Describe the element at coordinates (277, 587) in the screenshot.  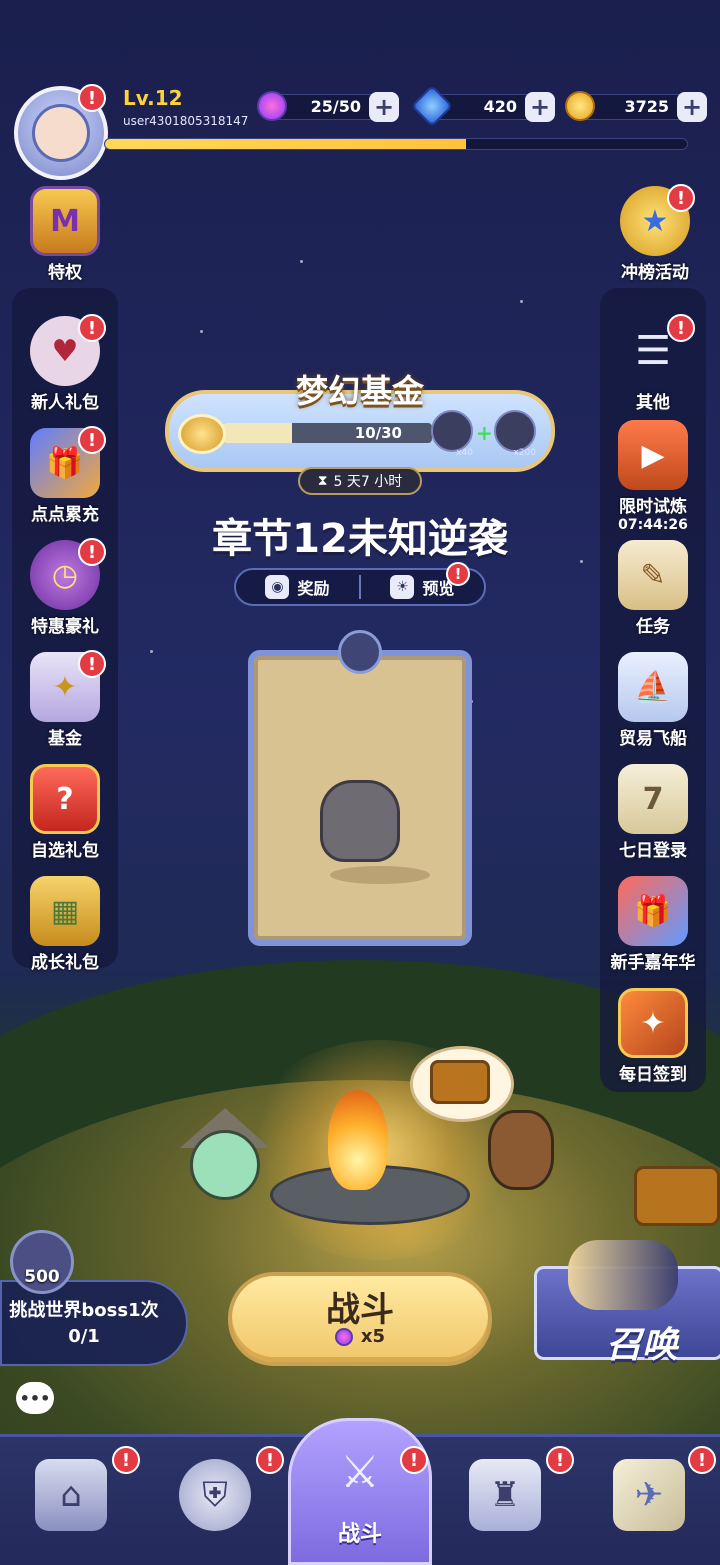
I see `reward-icon: ◉` at that location.